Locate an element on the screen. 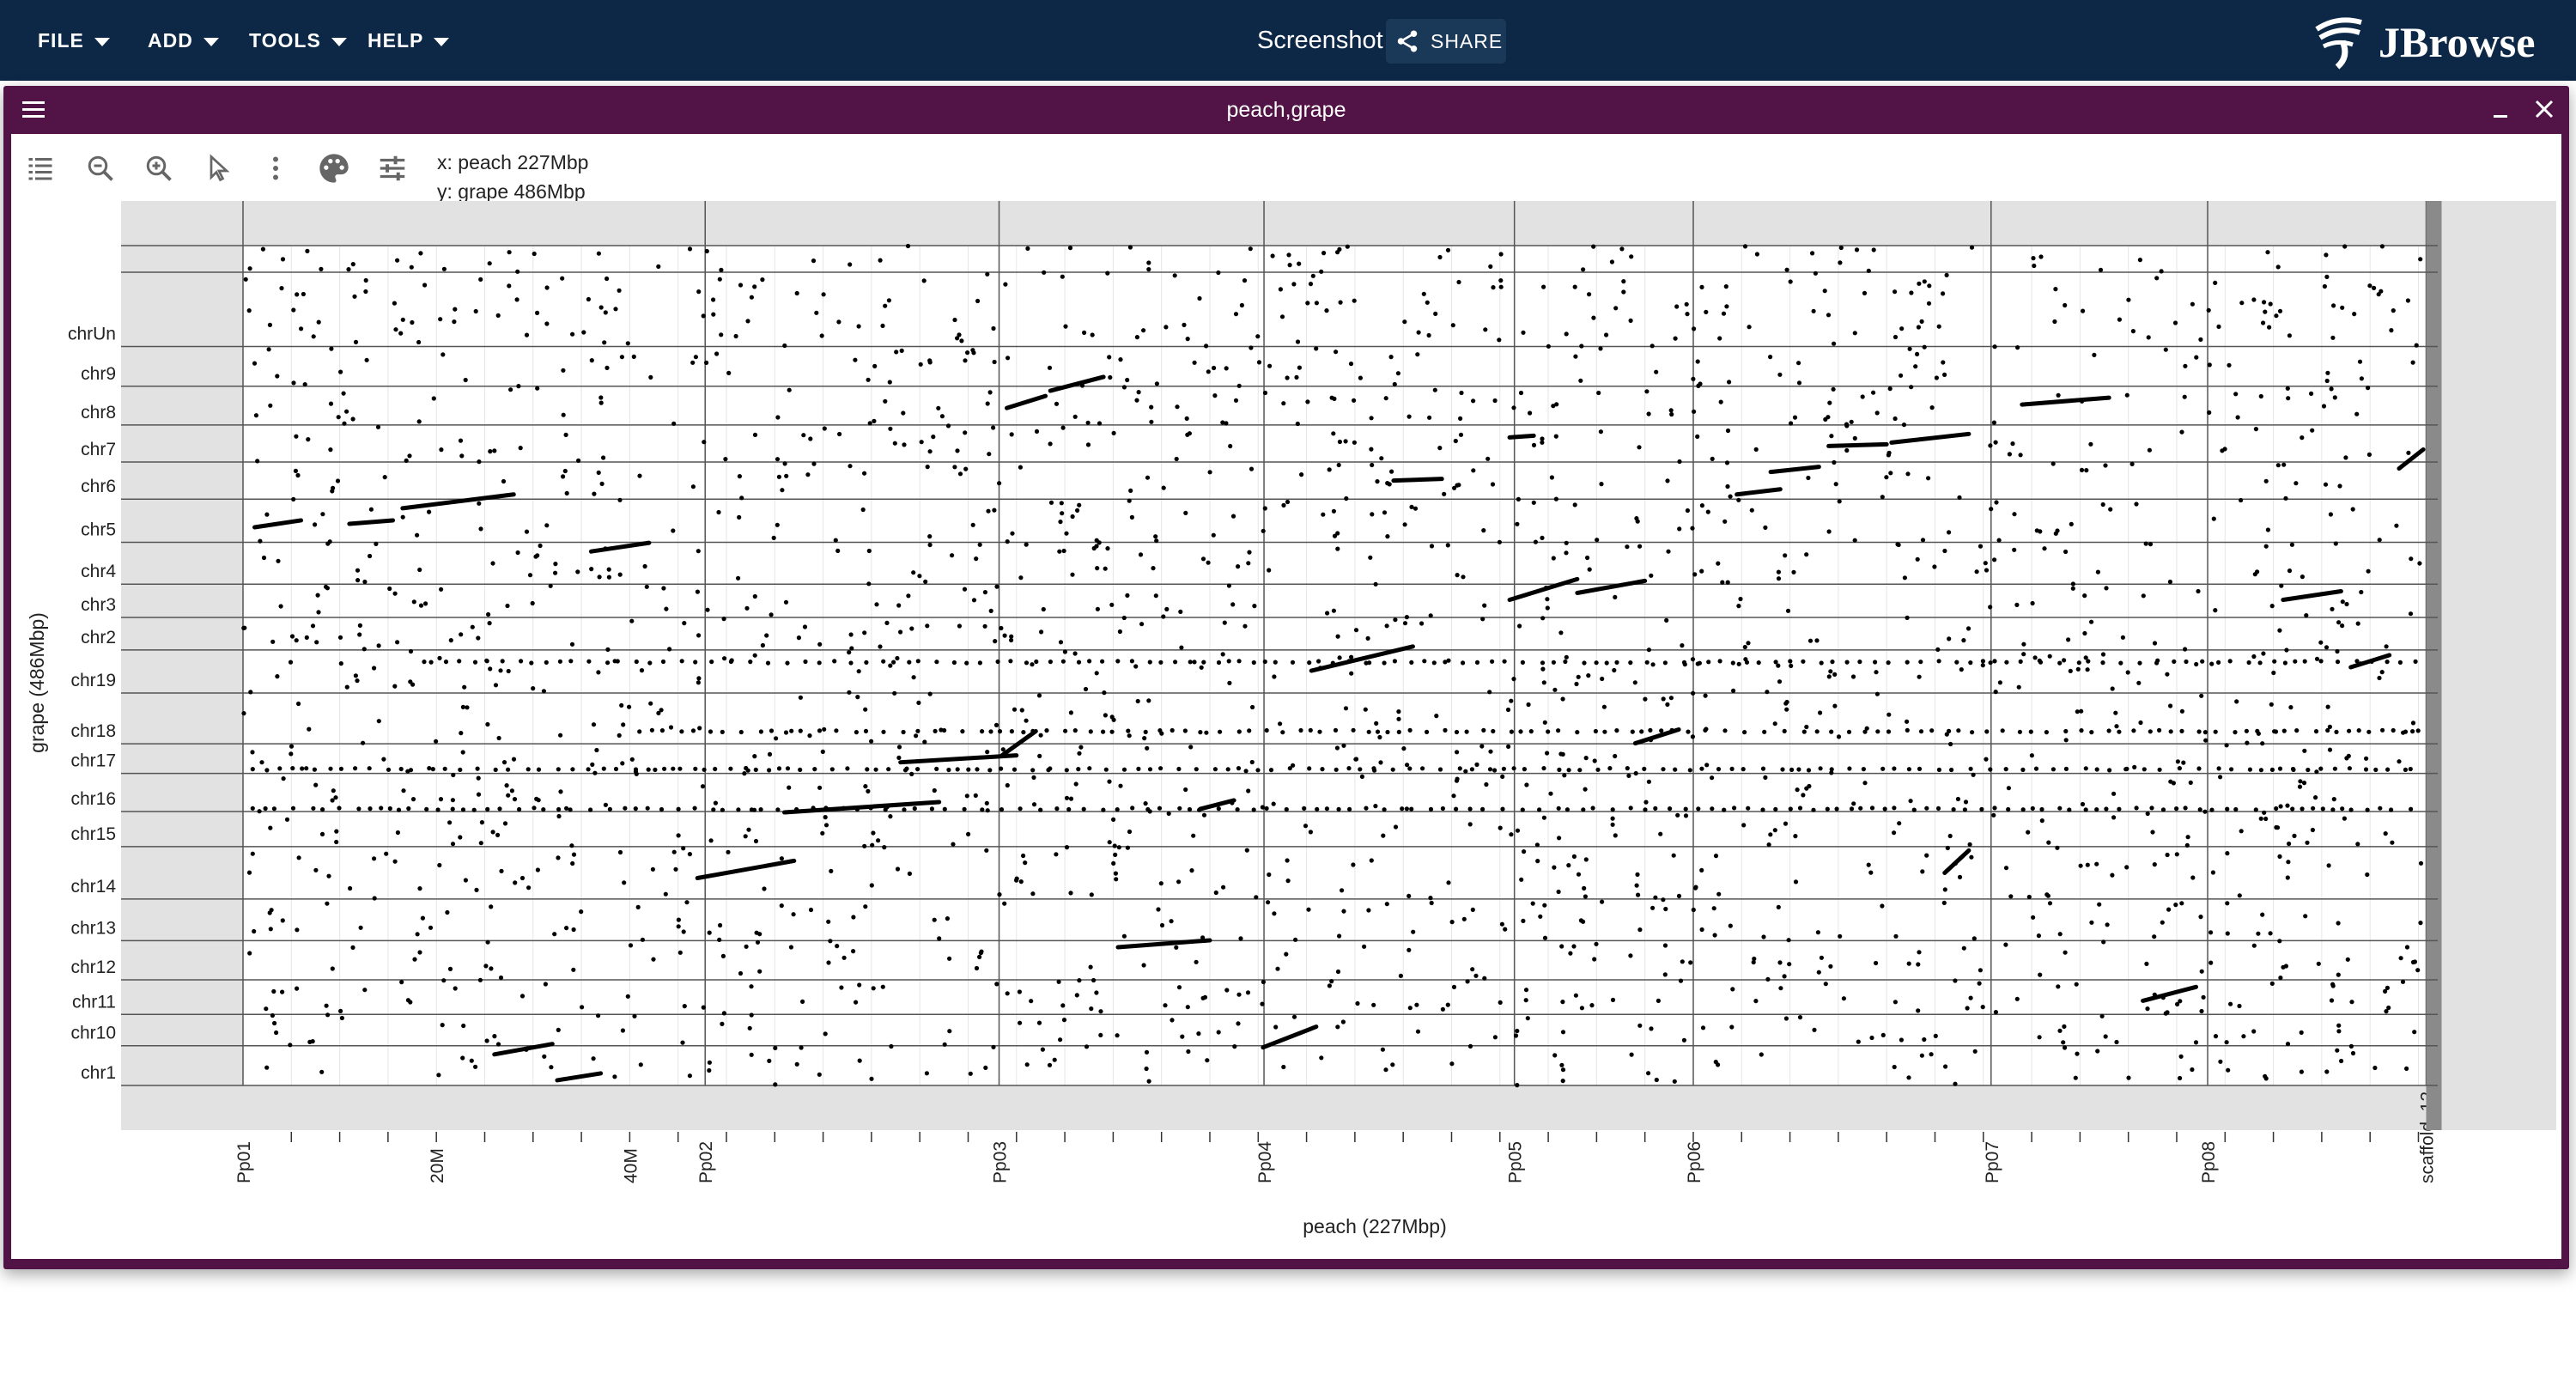 This screenshot has height=1374, width=2576. close-icon is located at coordinates (2544, 109).